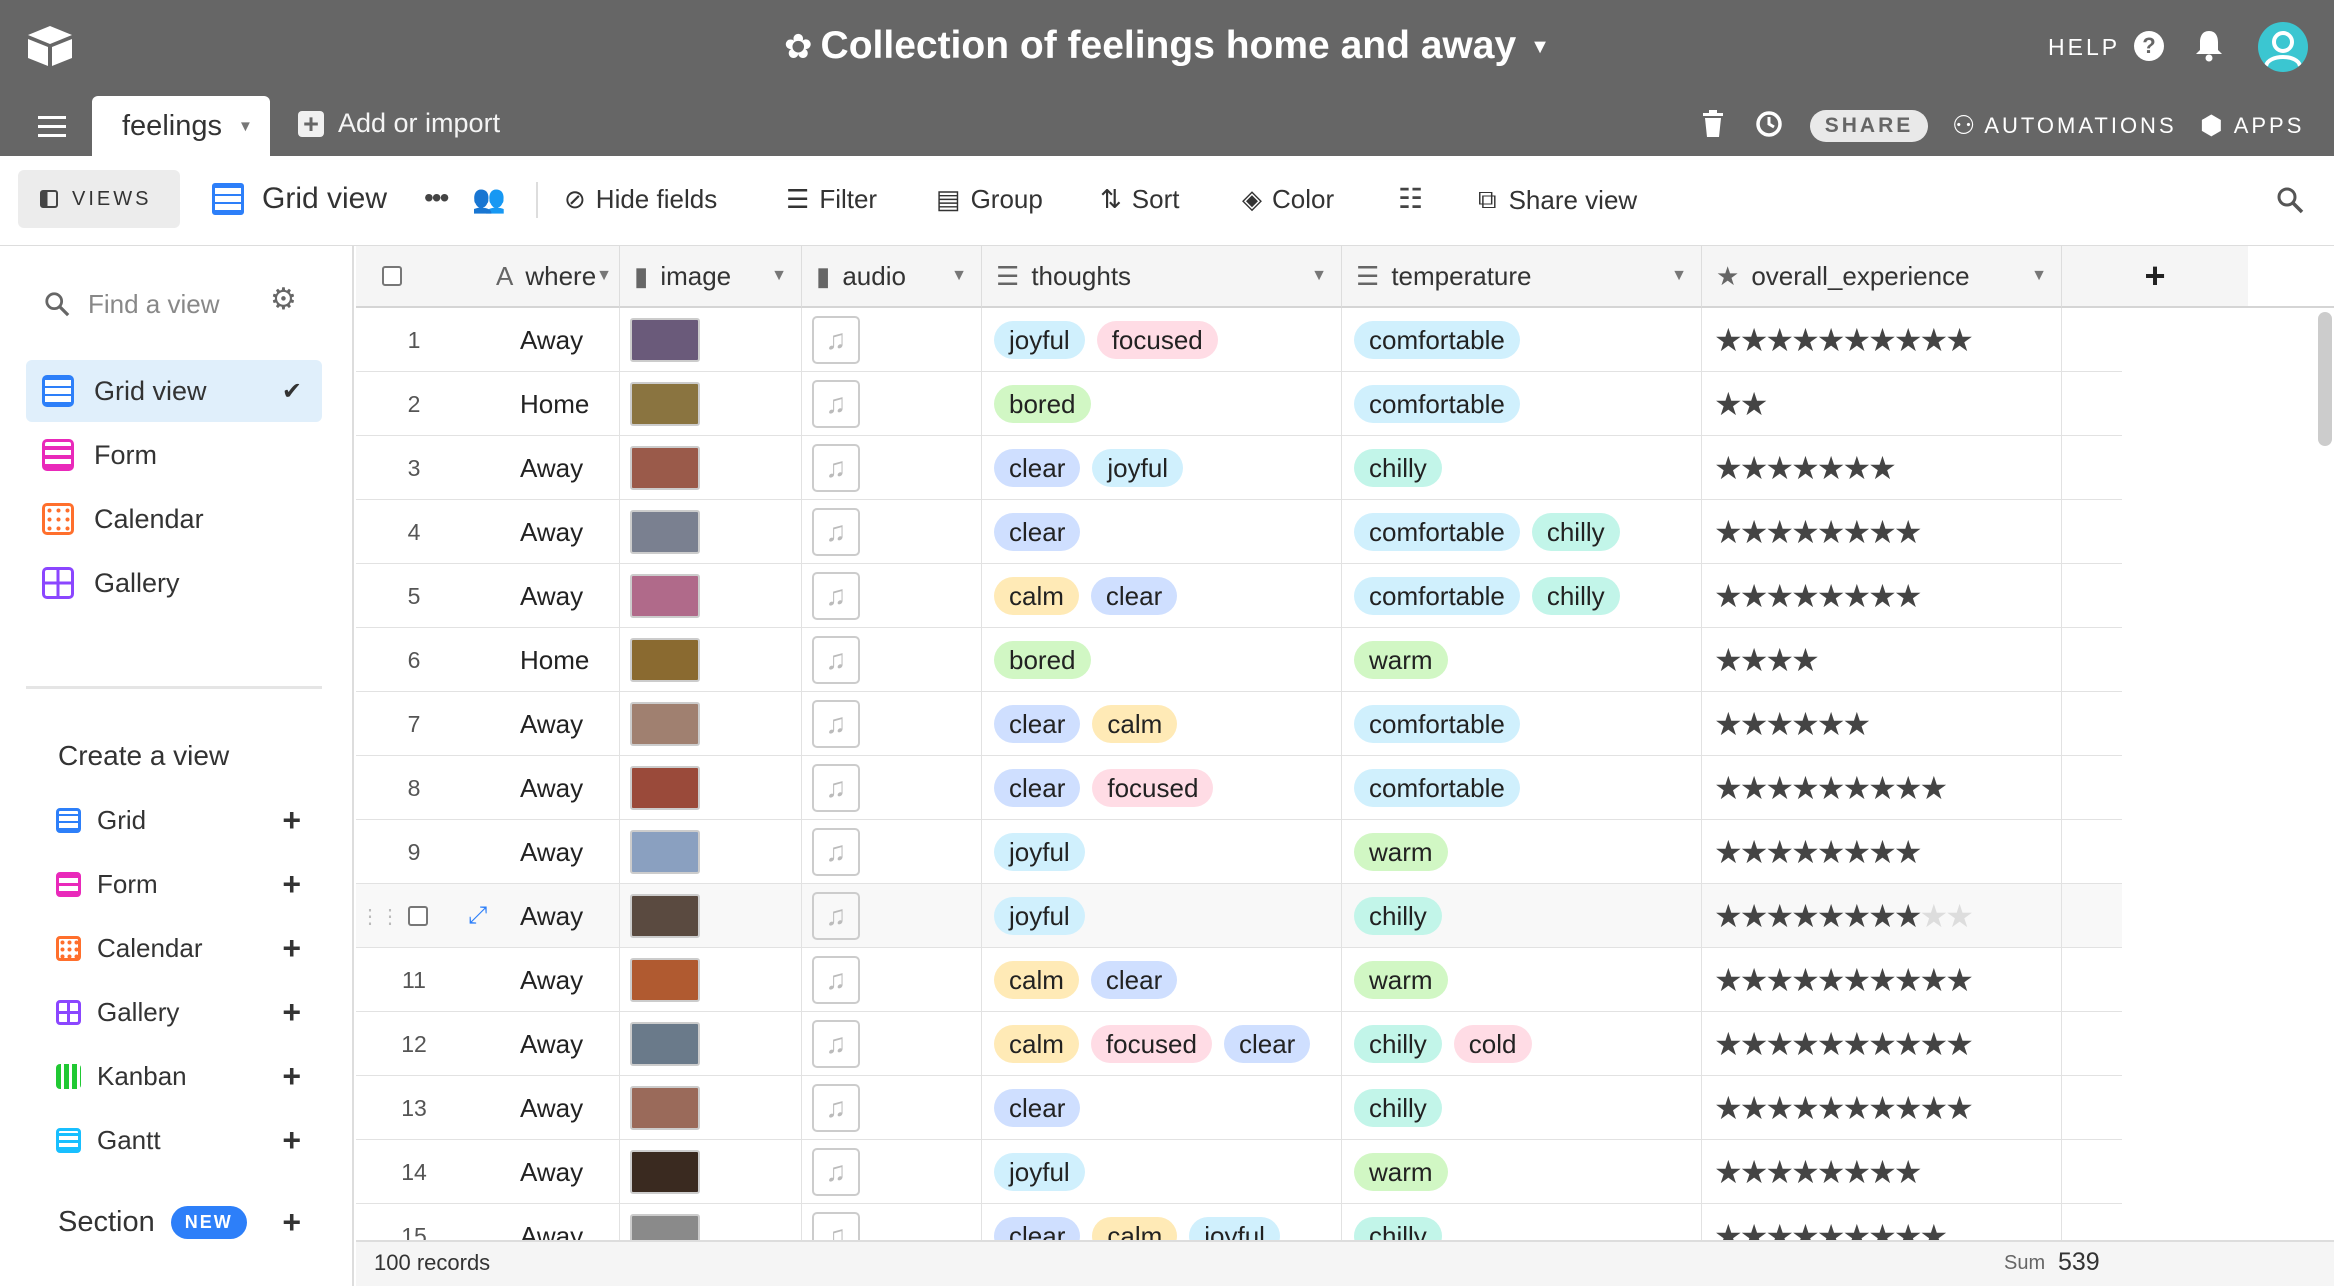  I want to click on overall-experience-cell: ★ ★ ★ ★, so click(1882, 660).